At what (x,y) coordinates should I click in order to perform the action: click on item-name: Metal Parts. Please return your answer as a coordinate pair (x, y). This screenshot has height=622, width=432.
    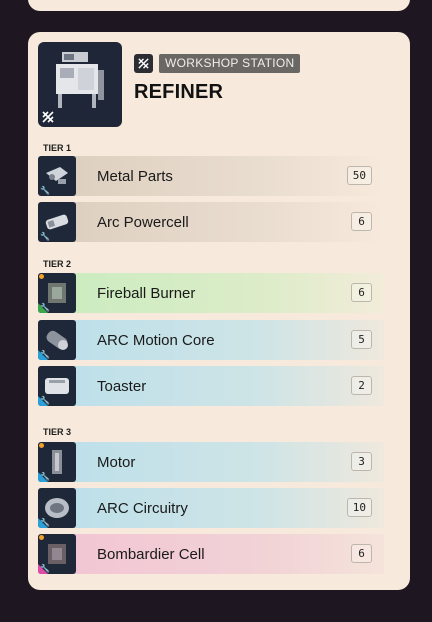
    Looking at the image, I should click on (135, 176).